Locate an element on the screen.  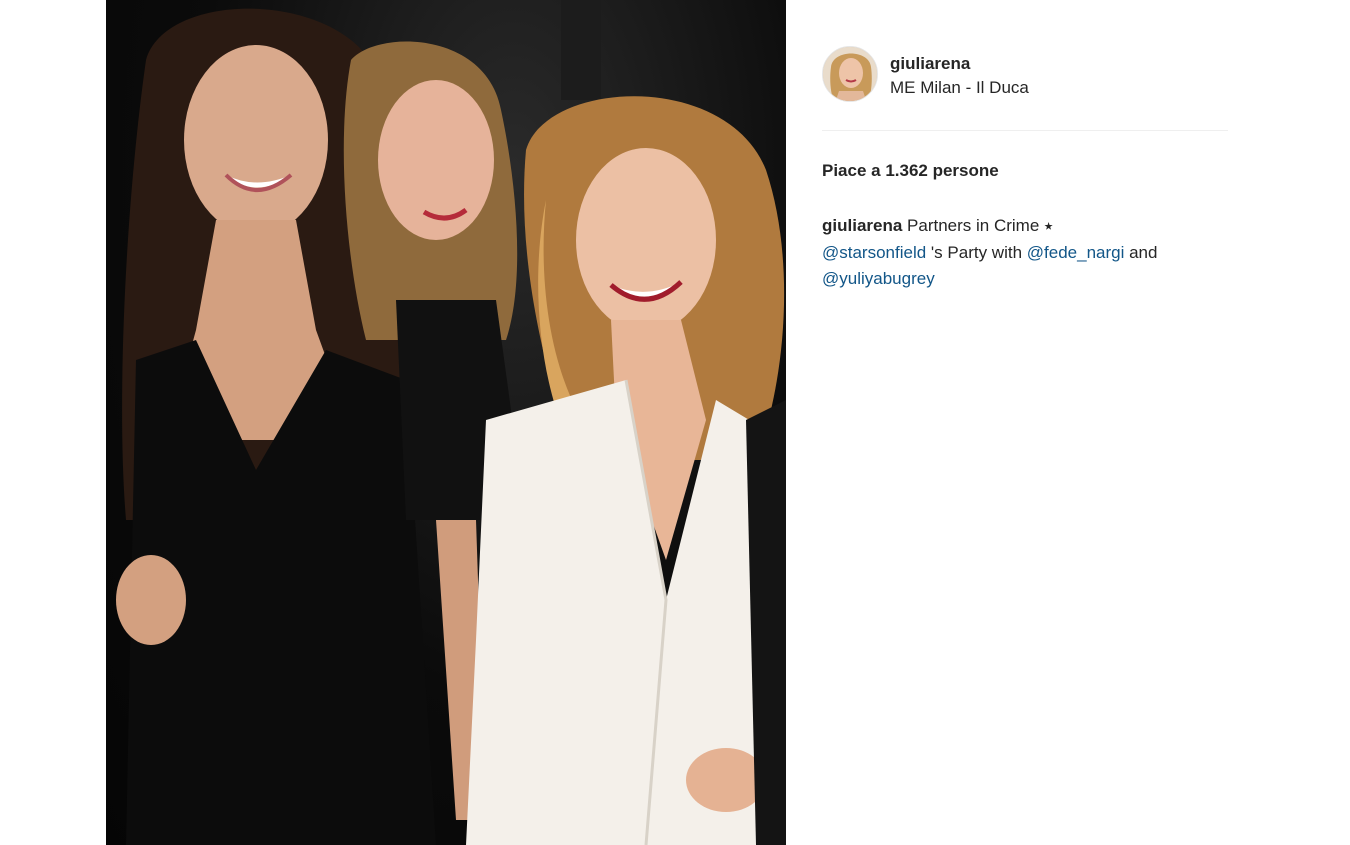
avatar-image is located at coordinates (850, 74).